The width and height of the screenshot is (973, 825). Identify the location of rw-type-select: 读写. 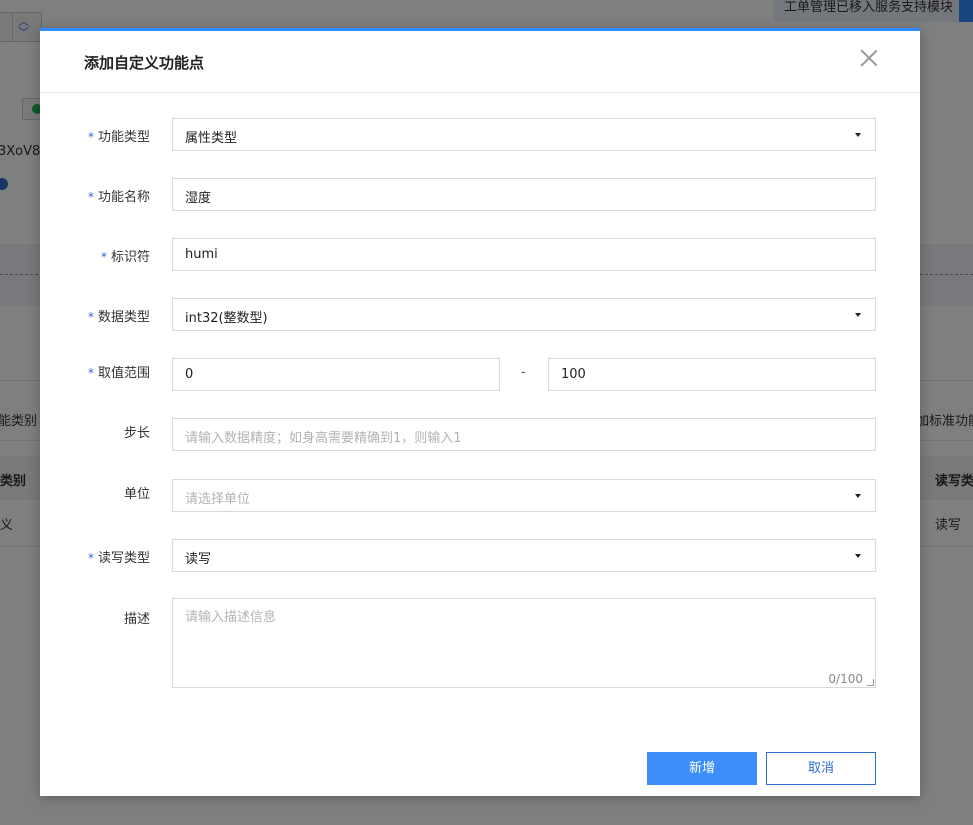
(524, 555).